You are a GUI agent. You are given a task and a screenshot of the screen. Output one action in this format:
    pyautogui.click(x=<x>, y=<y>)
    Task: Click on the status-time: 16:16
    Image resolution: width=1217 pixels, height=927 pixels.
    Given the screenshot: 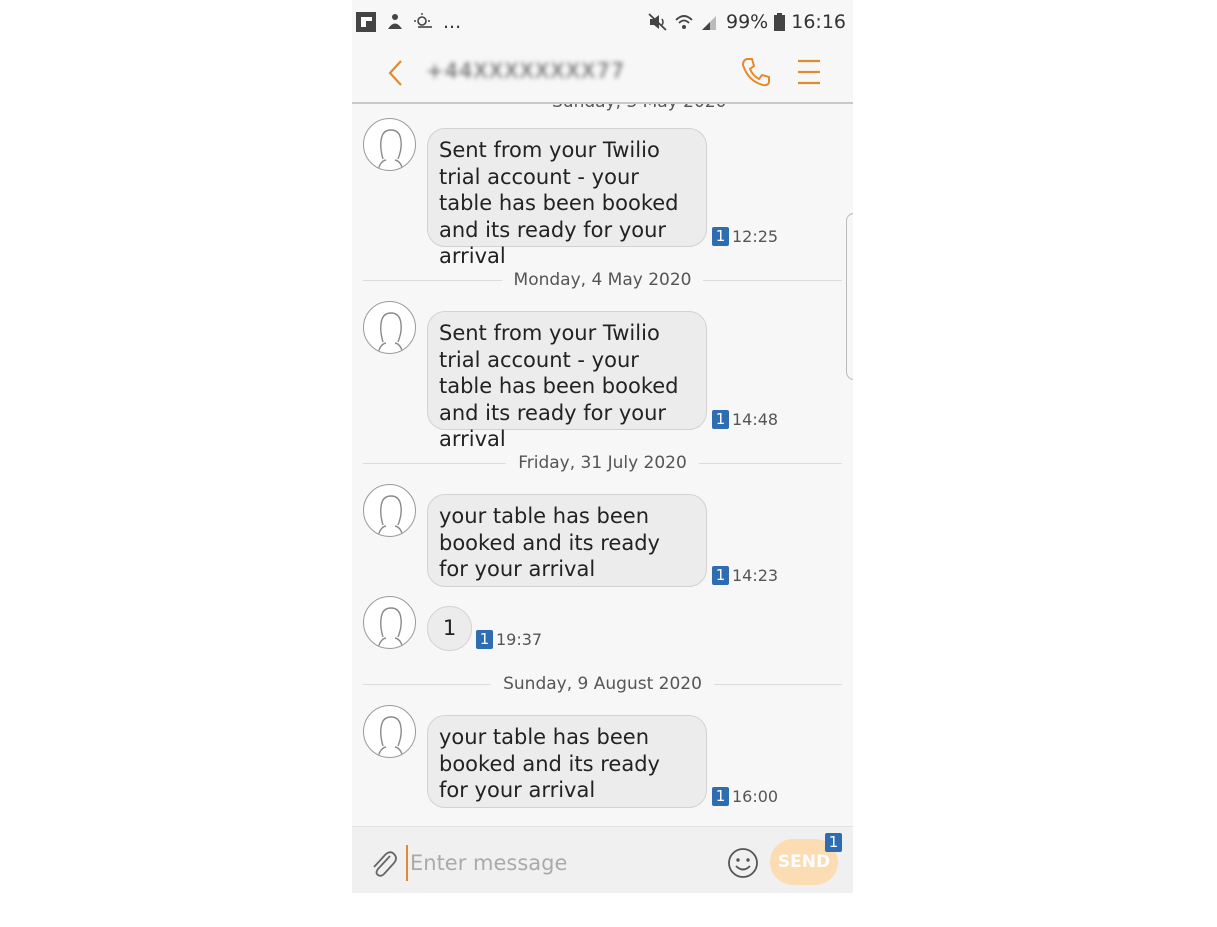 What is the action you would take?
    pyautogui.click(x=818, y=22)
    